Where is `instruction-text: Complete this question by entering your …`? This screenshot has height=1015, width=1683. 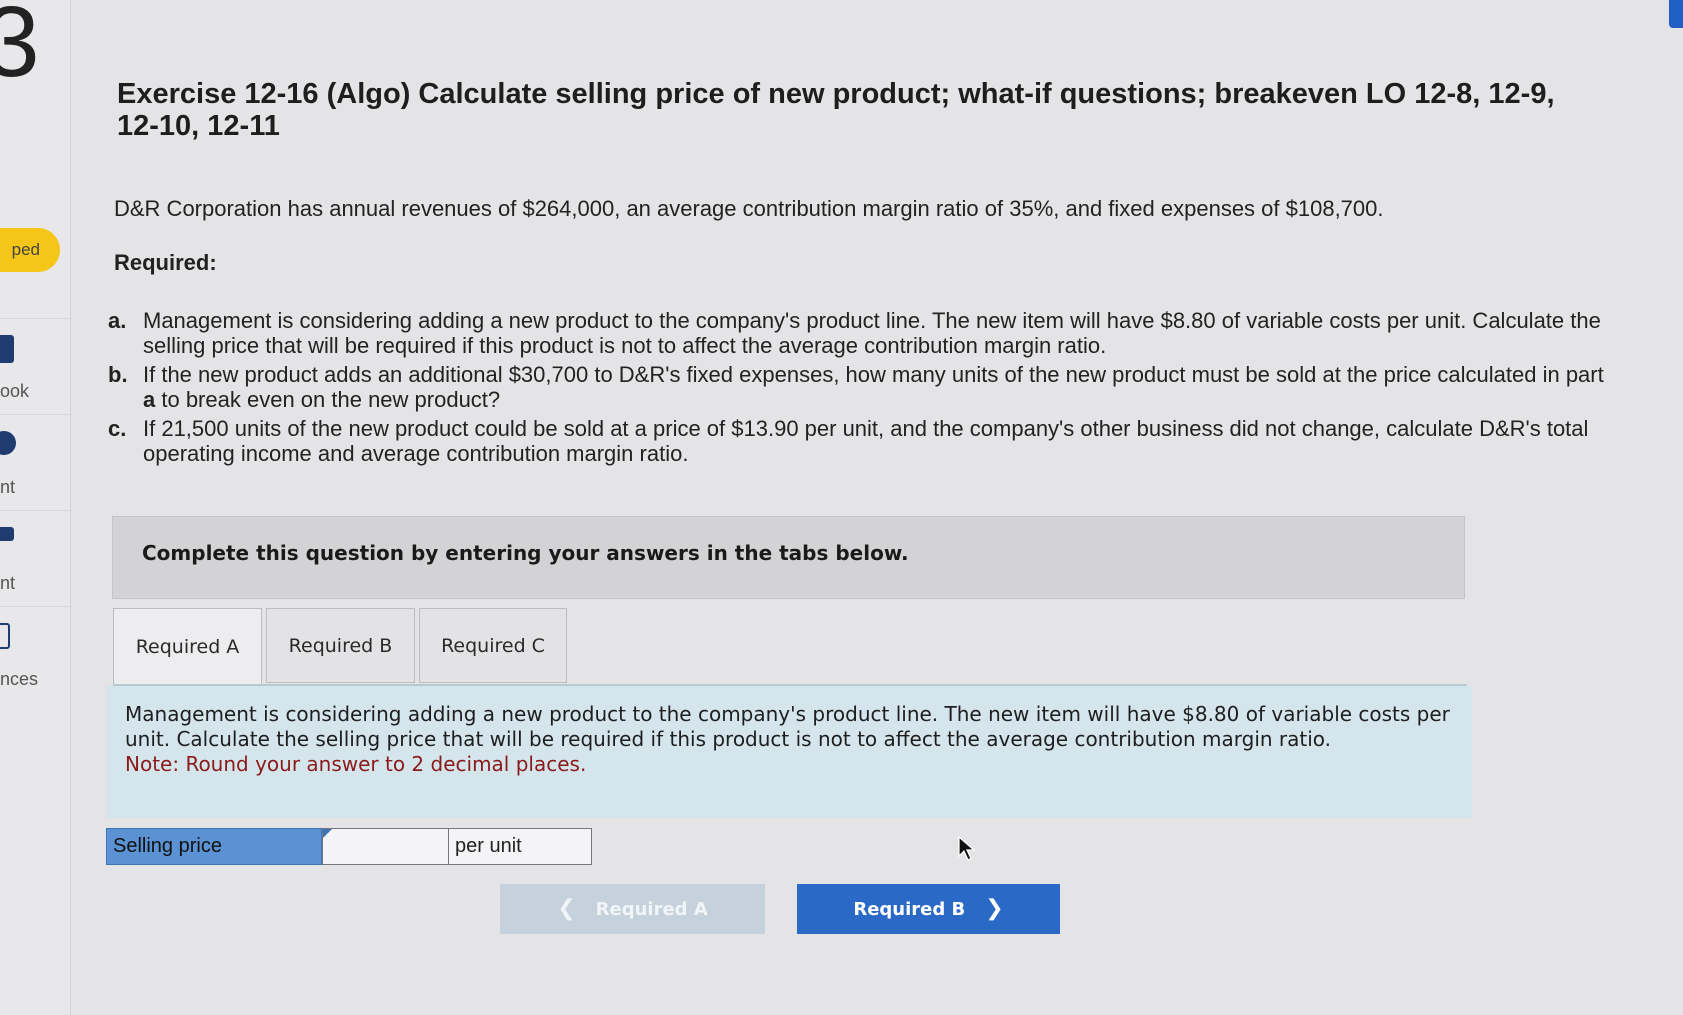 instruction-text: Complete this question by entering your … is located at coordinates (525, 553).